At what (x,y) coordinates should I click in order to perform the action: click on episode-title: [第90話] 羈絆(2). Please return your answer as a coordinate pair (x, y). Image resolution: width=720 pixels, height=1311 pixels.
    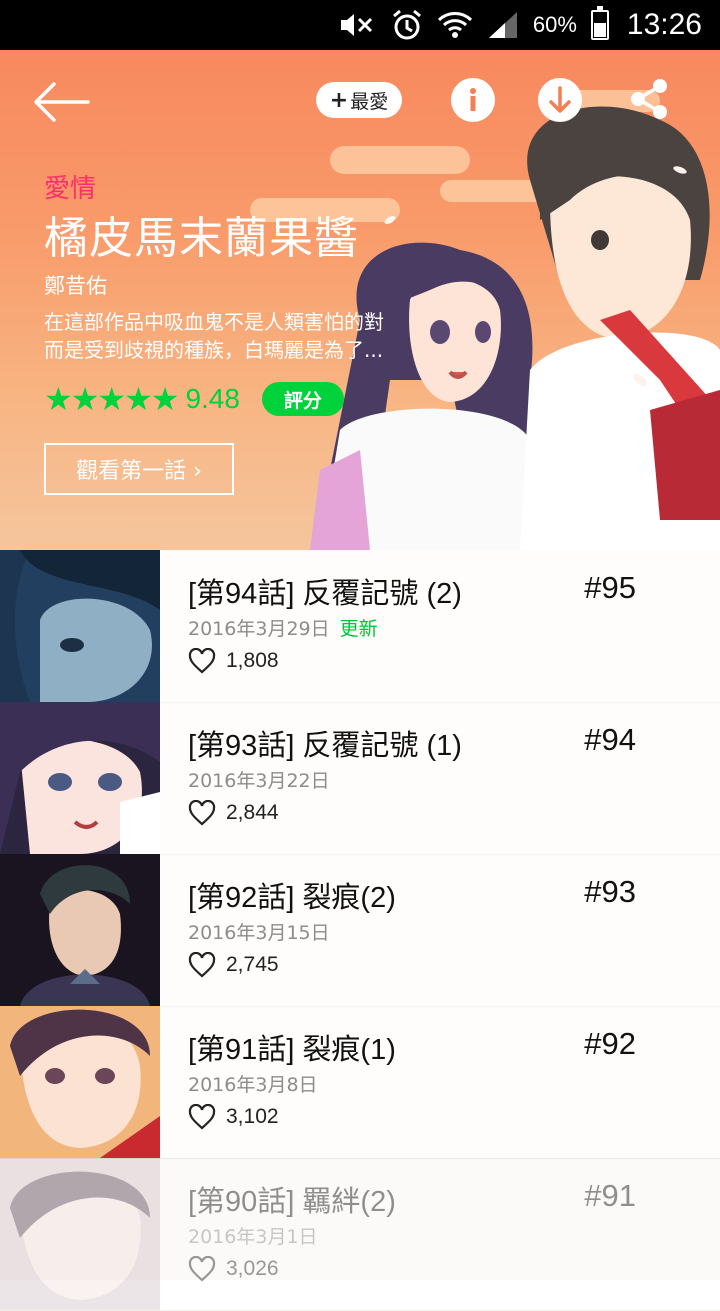
    Looking at the image, I should click on (292, 1202).